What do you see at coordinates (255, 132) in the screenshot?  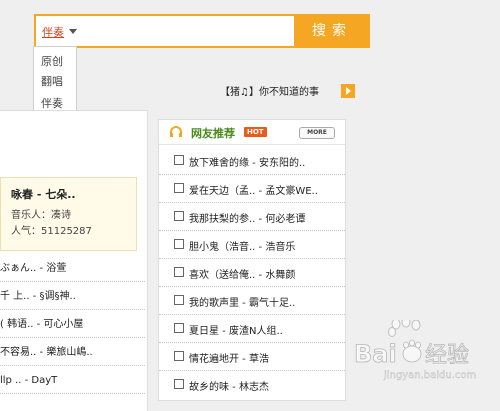 I see `hot-badge: HOT` at bounding box center [255, 132].